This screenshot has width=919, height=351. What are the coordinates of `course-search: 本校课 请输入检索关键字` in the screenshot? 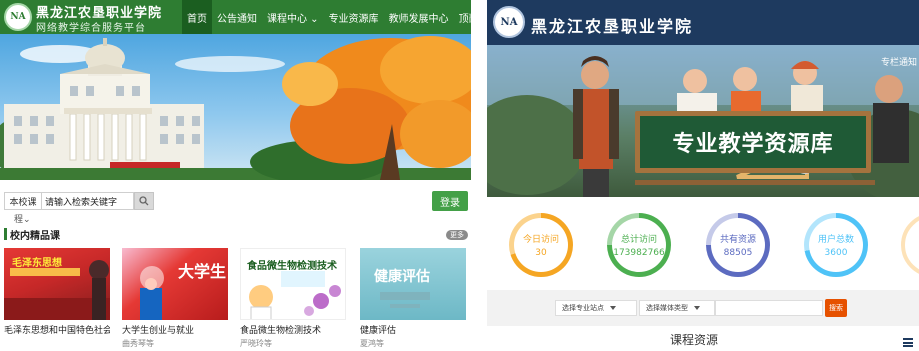 It's located at (79, 201).